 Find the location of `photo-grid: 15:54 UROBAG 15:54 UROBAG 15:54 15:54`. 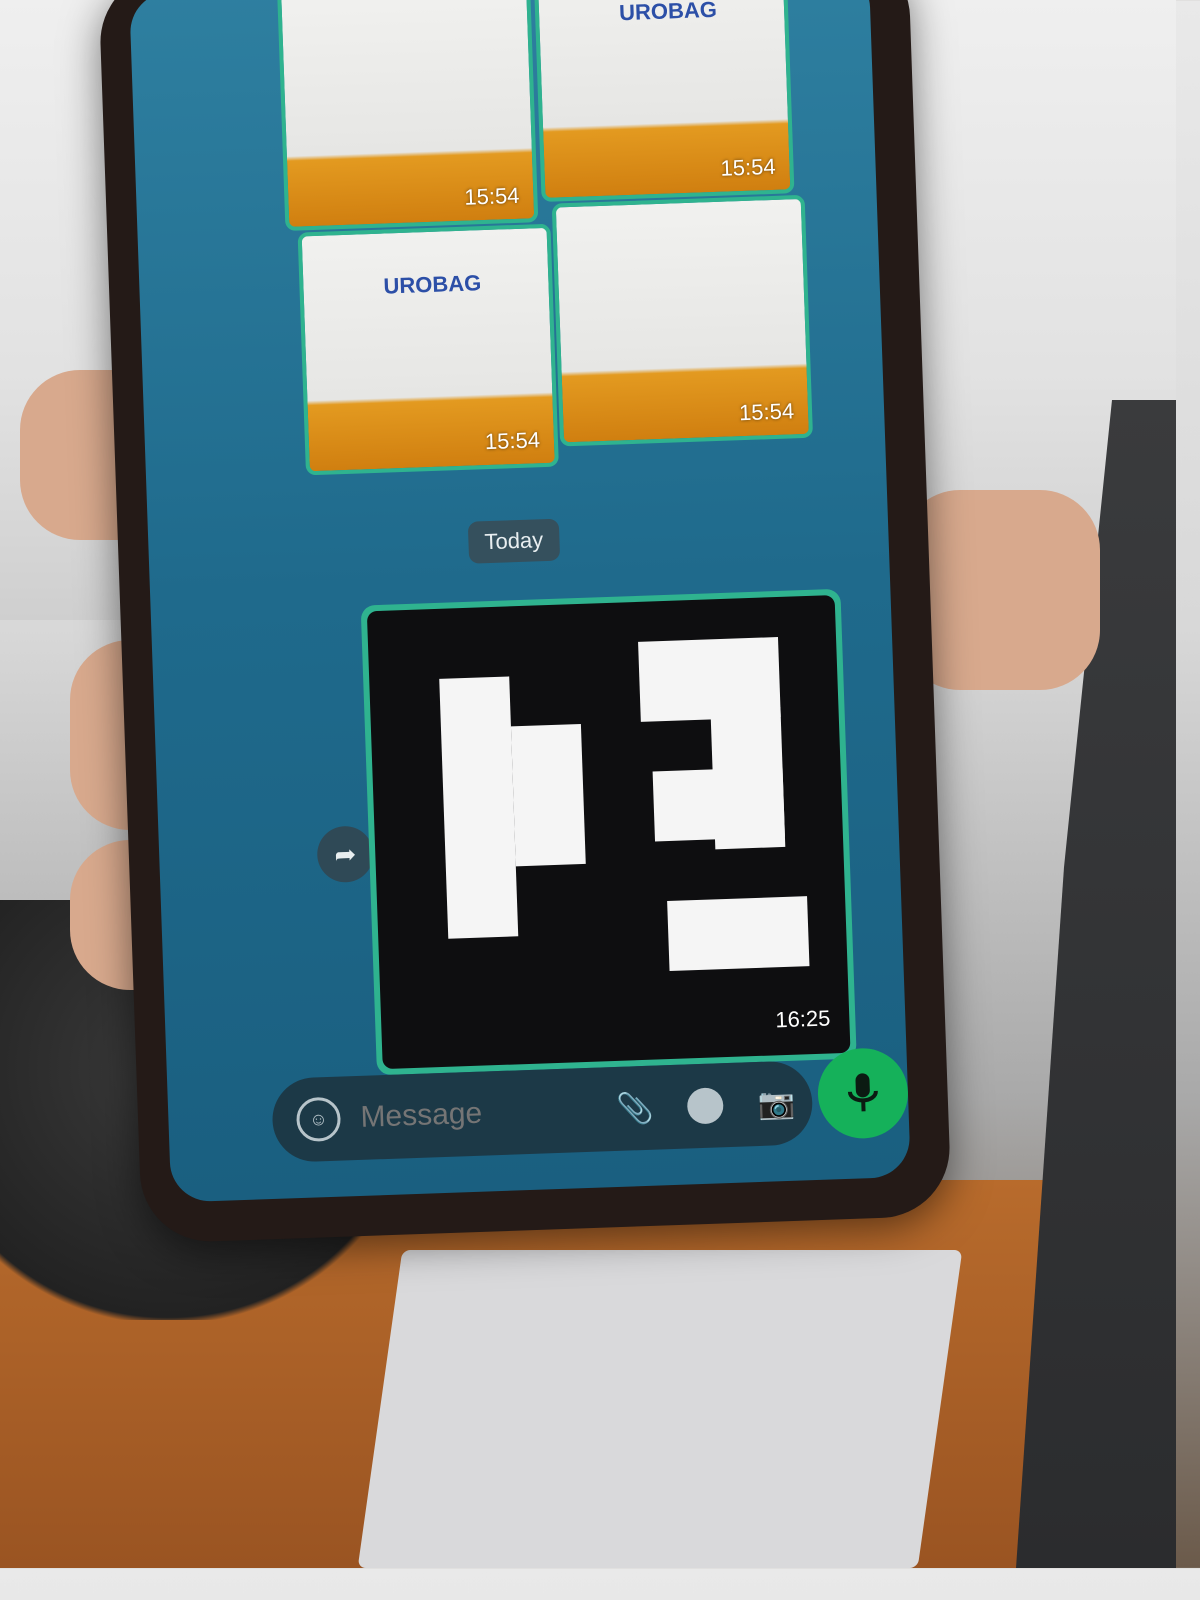

photo-grid: 15:54 UROBAG 15:54 UROBAG 15:54 15:54 is located at coordinates (546, 244).